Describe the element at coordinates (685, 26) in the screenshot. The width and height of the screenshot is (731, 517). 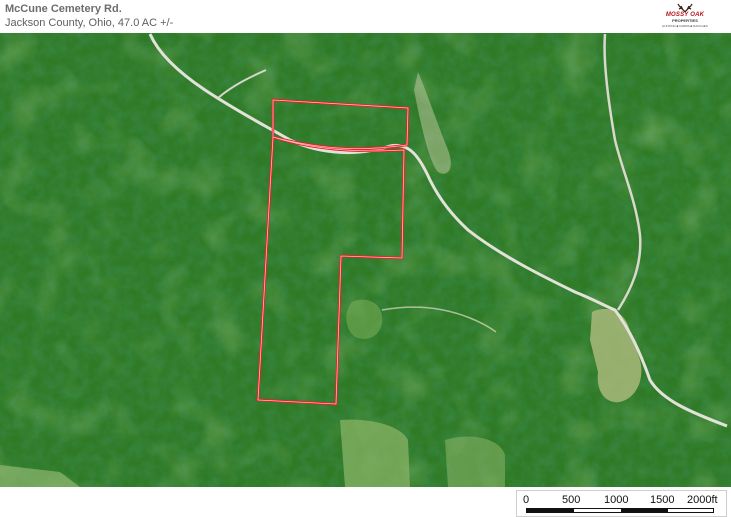
I see `logo-tagline: HUNTING ■ FARMS ■ RANCHES` at that location.